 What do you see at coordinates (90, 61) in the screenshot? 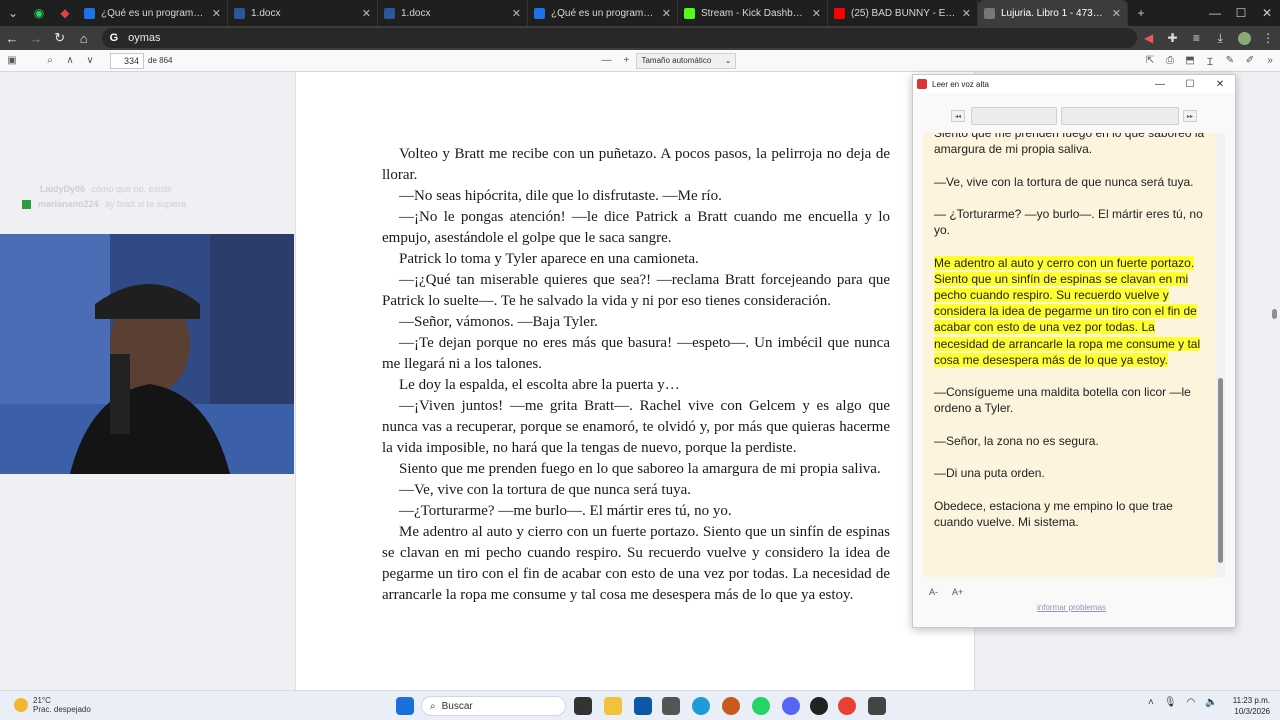
I see `next-page-icon: ∨` at bounding box center [90, 61].